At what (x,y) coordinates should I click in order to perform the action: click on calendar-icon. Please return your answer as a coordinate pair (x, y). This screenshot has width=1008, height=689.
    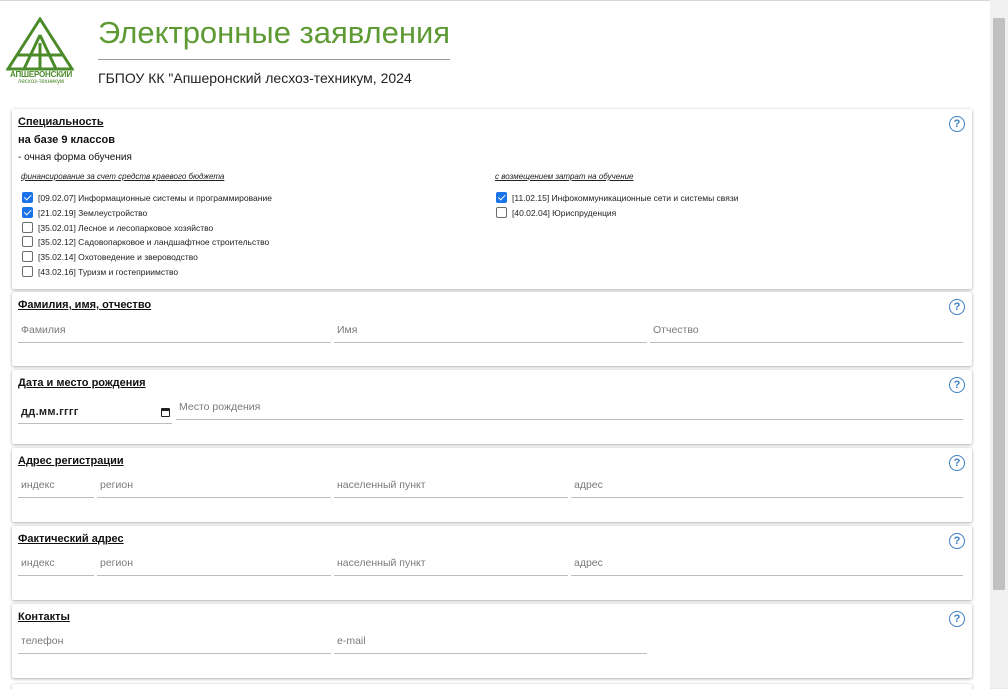
    Looking at the image, I should click on (165, 412).